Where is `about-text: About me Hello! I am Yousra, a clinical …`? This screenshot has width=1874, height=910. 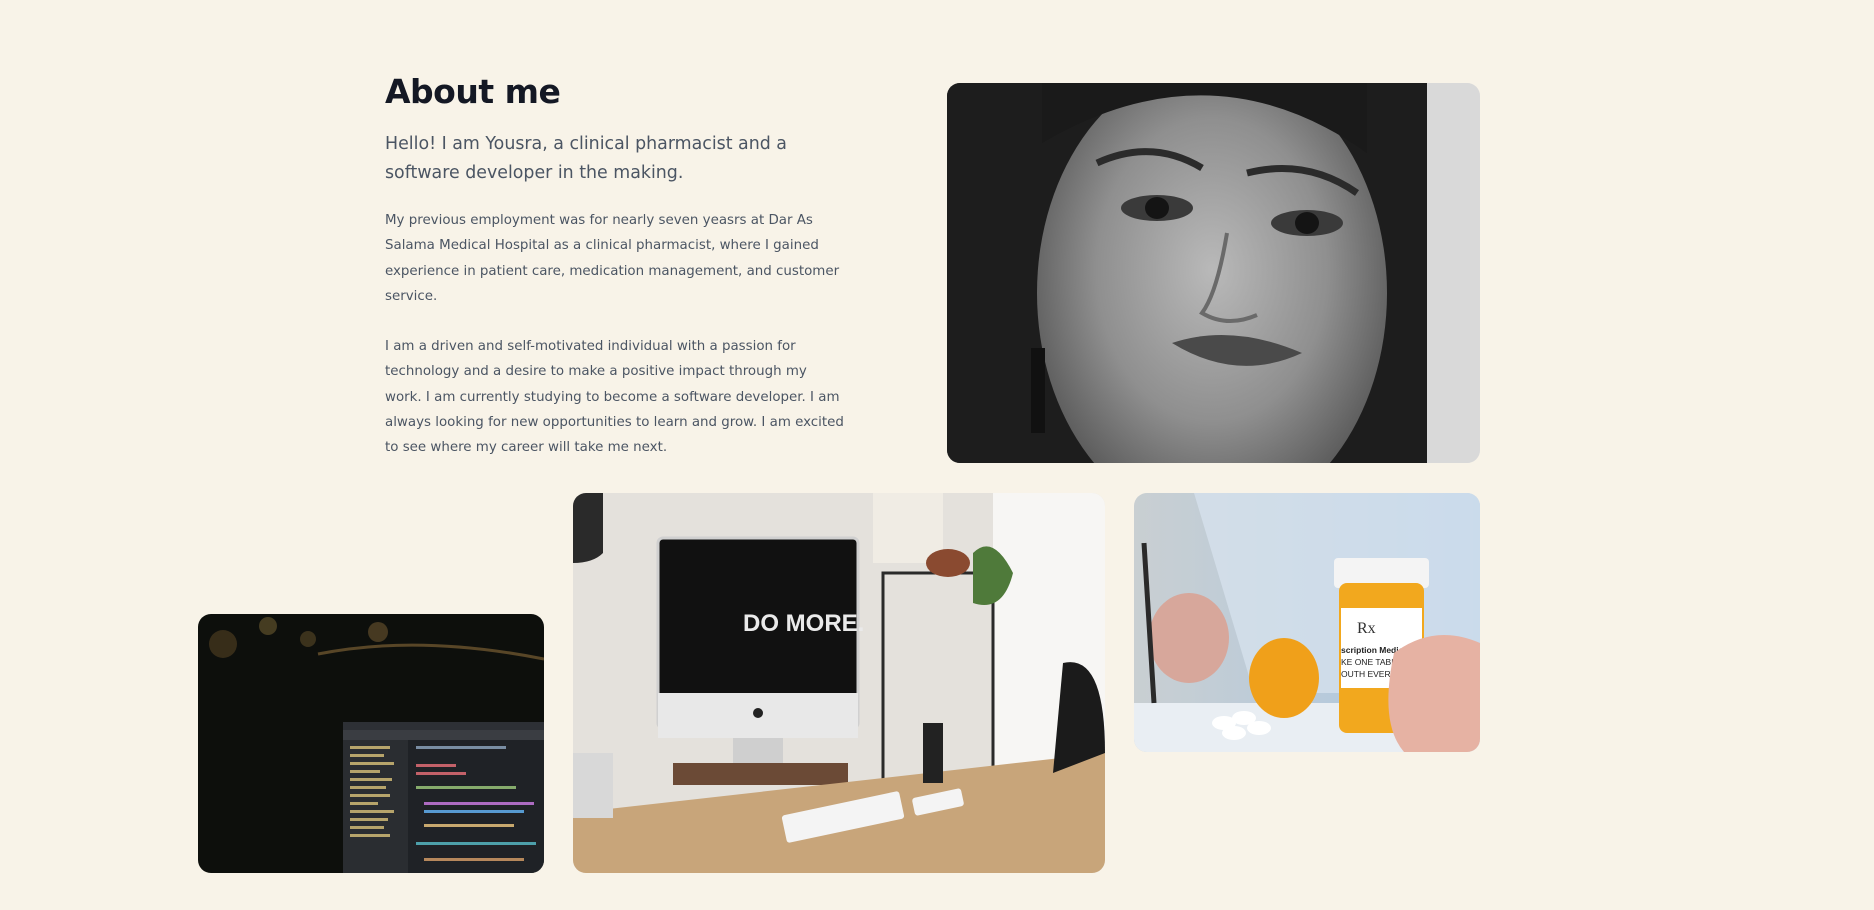
about-text: About me Hello! I am Yousra, a clinical … is located at coordinates (615, 265).